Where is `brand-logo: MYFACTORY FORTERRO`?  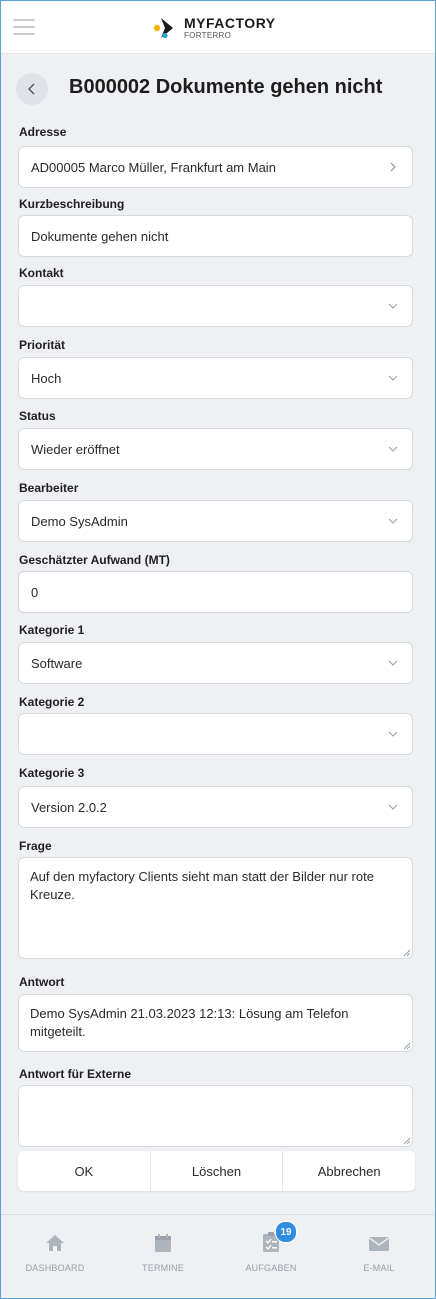 brand-logo: MYFACTORY FORTERRO is located at coordinates (214, 28).